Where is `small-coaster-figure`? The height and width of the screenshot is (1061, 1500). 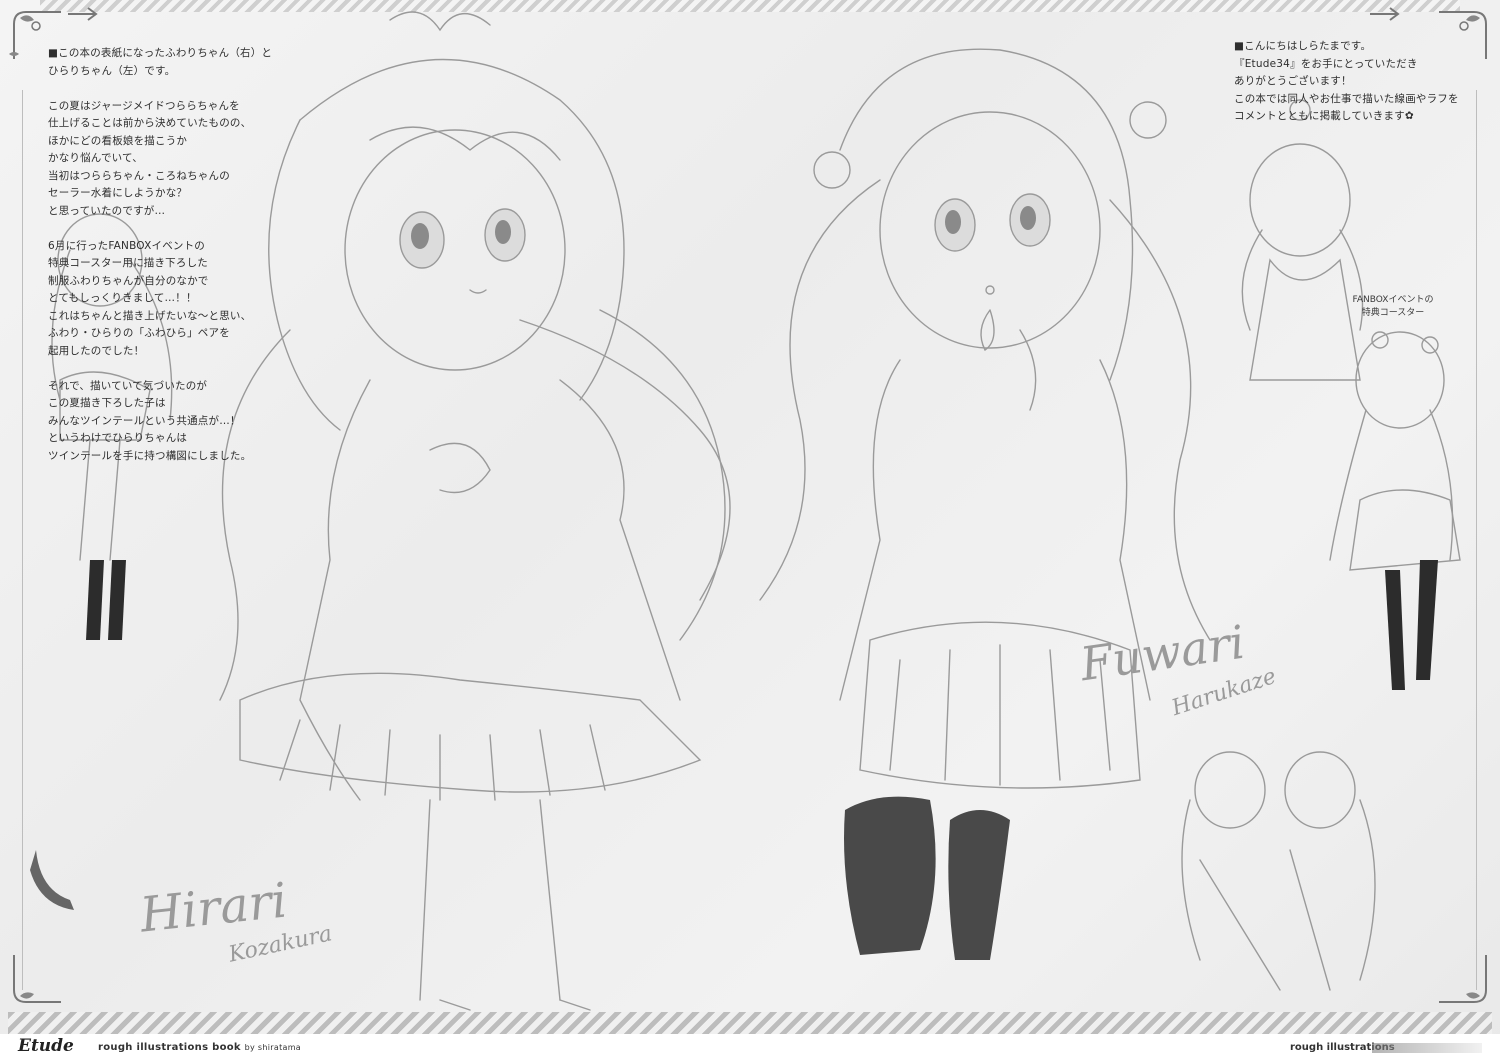 small-coaster-figure is located at coordinates (1302, 240).